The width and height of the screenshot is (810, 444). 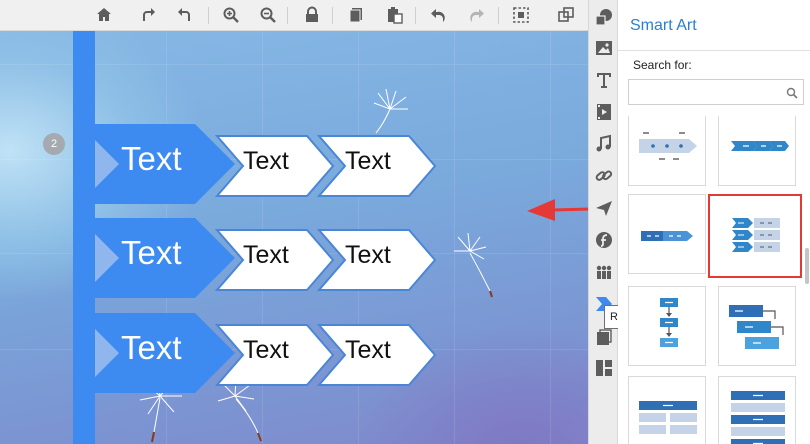 What do you see at coordinates (295, 15) in the screenshot?
I see `top-toolbar` at bounding box center [295, 15].